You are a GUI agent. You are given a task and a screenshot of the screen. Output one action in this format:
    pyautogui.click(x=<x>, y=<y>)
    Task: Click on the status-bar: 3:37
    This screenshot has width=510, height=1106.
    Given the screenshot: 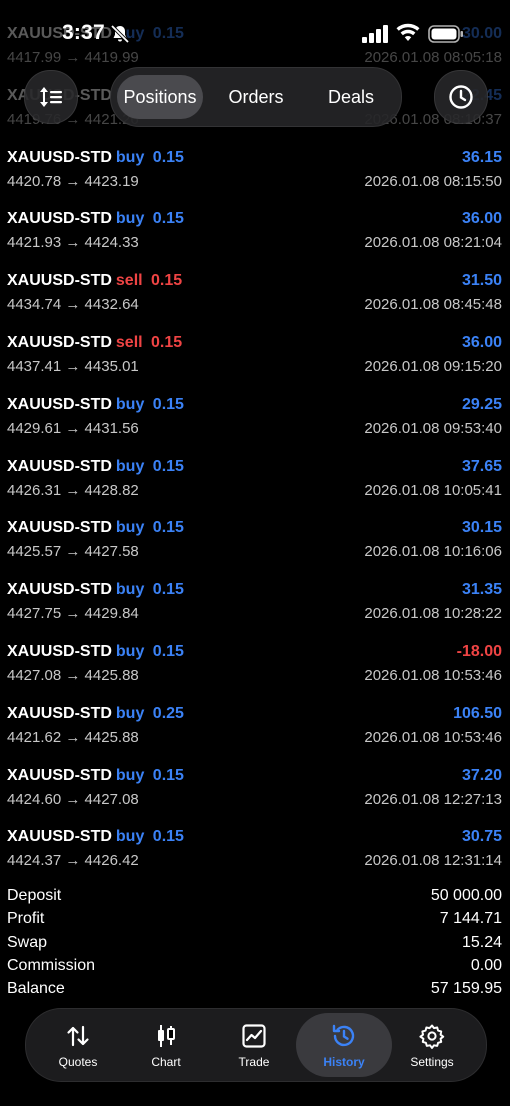 What is the action you would take?
    pyautogui.click(x=255, y=32)
    